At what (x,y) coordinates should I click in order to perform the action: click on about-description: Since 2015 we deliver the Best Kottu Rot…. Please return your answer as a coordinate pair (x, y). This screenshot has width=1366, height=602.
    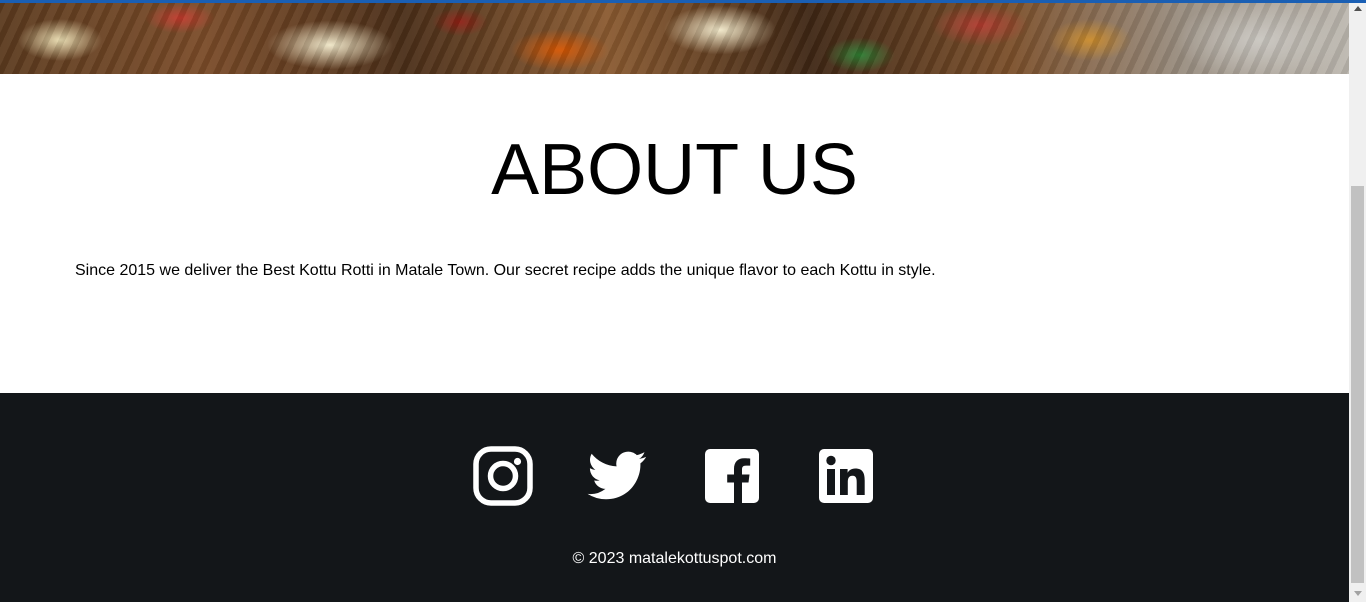
    Looking at the image, I should click on (505, 270).